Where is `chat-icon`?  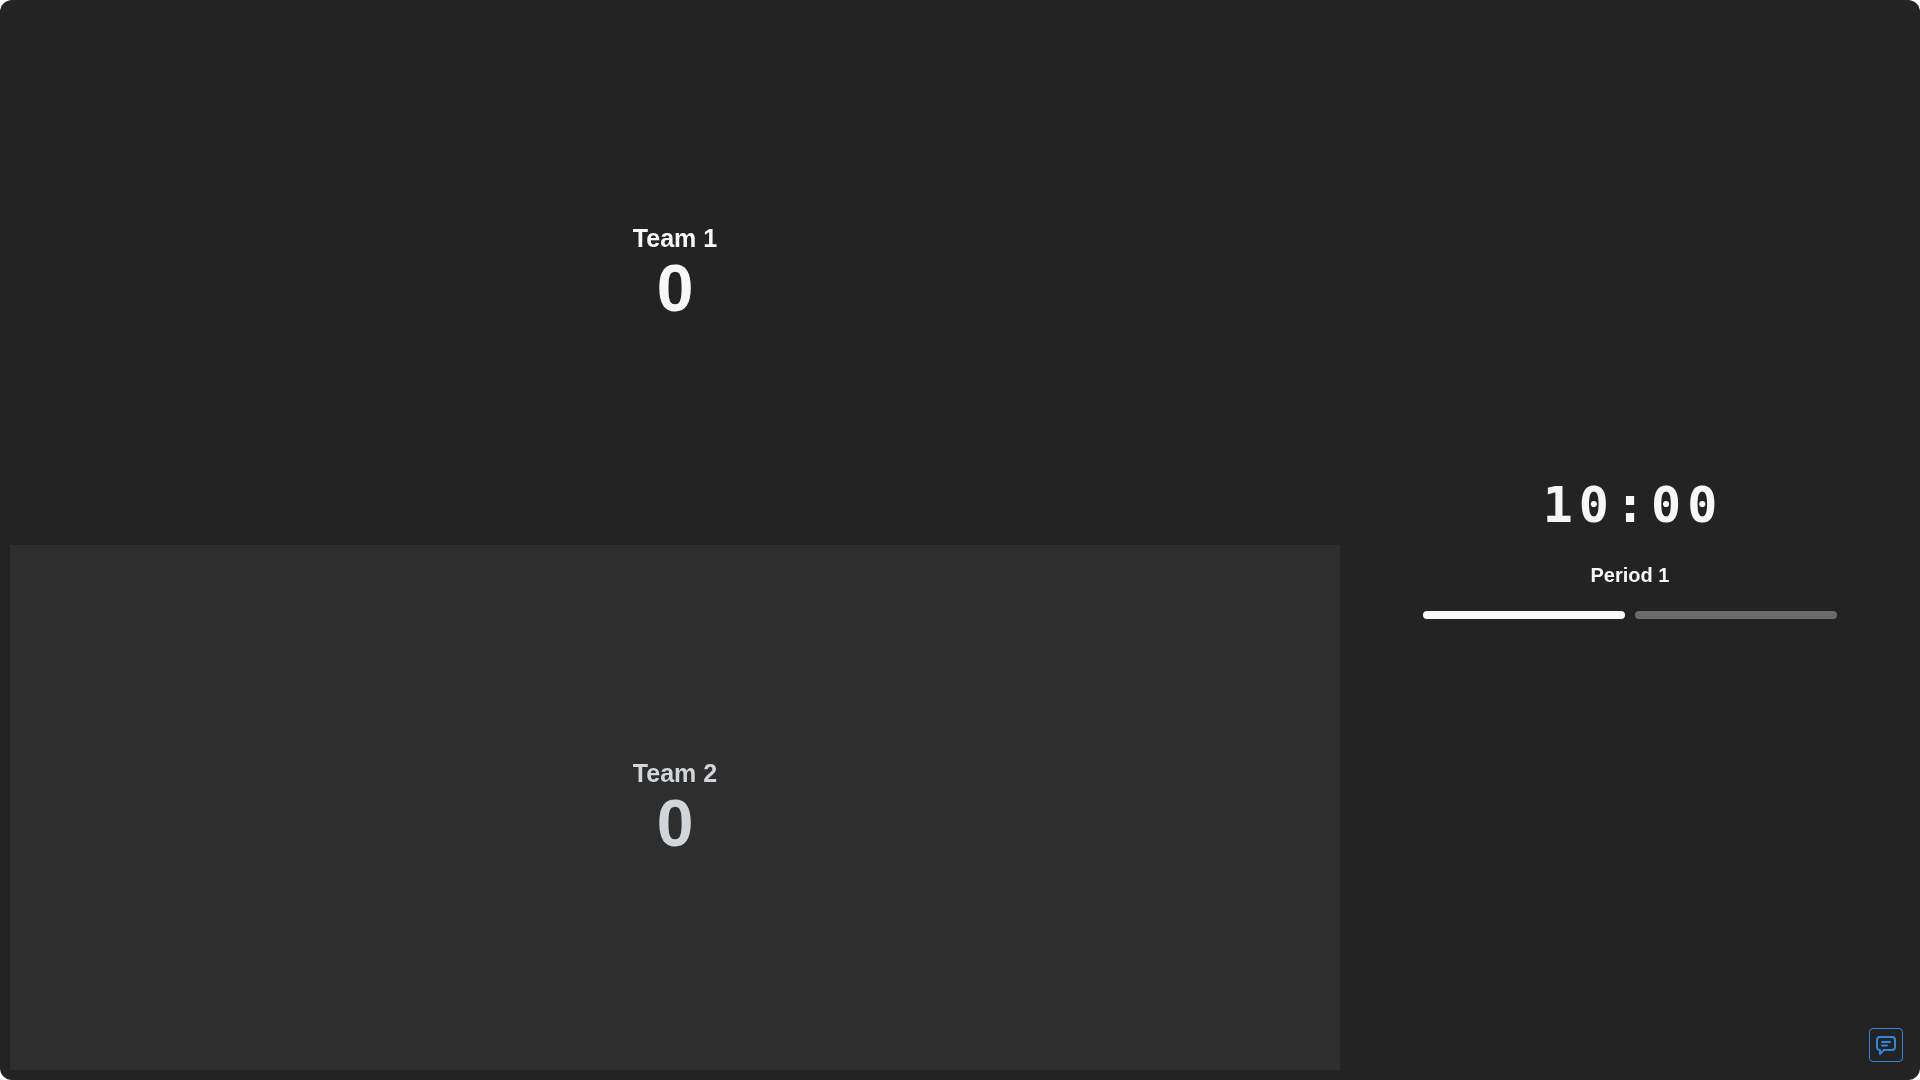
chat-icon is located at coordinates (1886, 1045).